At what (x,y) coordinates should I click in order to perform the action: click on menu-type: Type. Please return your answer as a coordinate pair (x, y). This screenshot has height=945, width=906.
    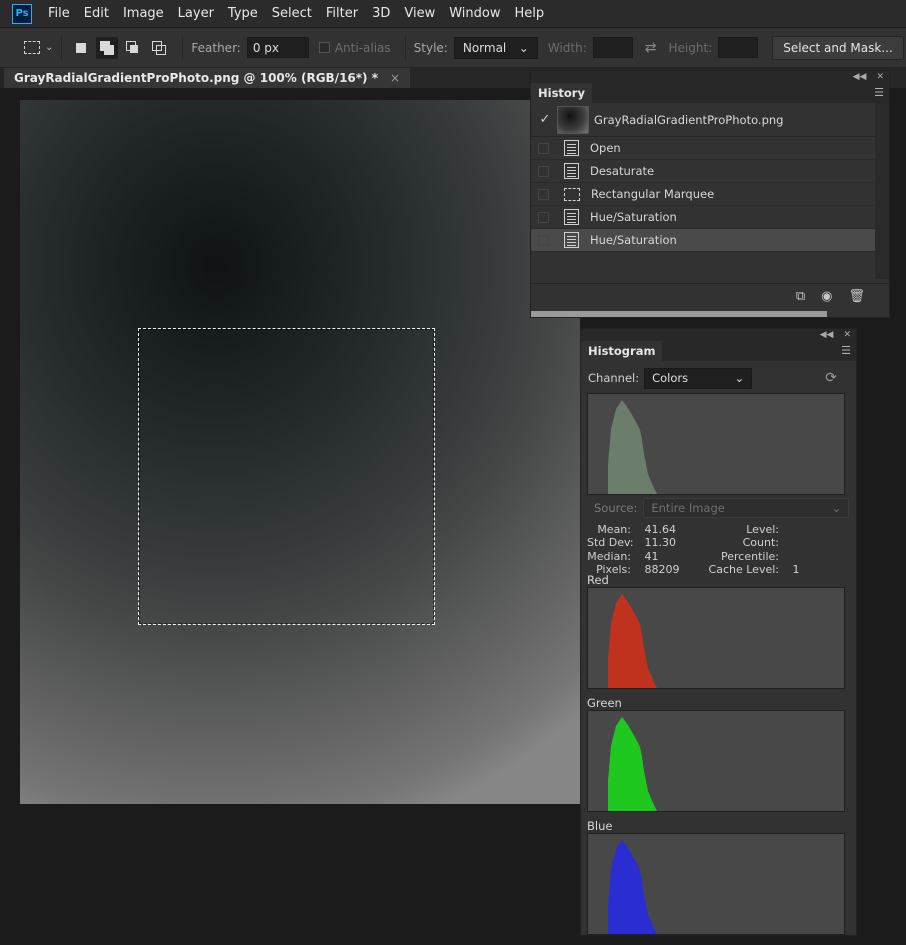
    Looking at the image, I should click on (243, 13).